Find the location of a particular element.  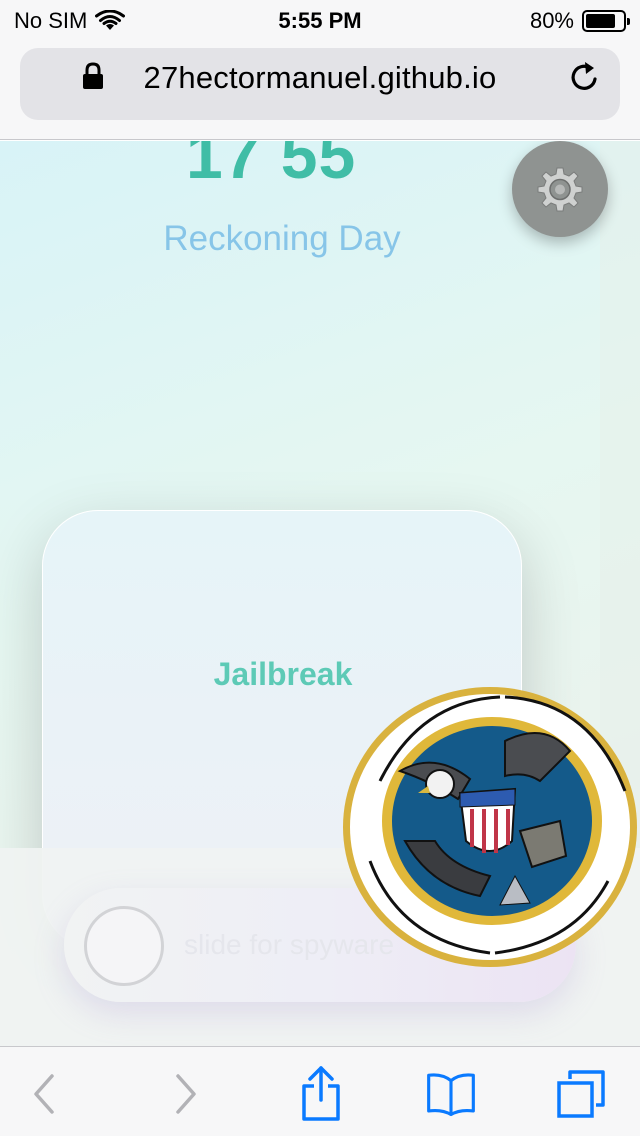

clock-text: 17 55 is located at coordinates (271, 166).